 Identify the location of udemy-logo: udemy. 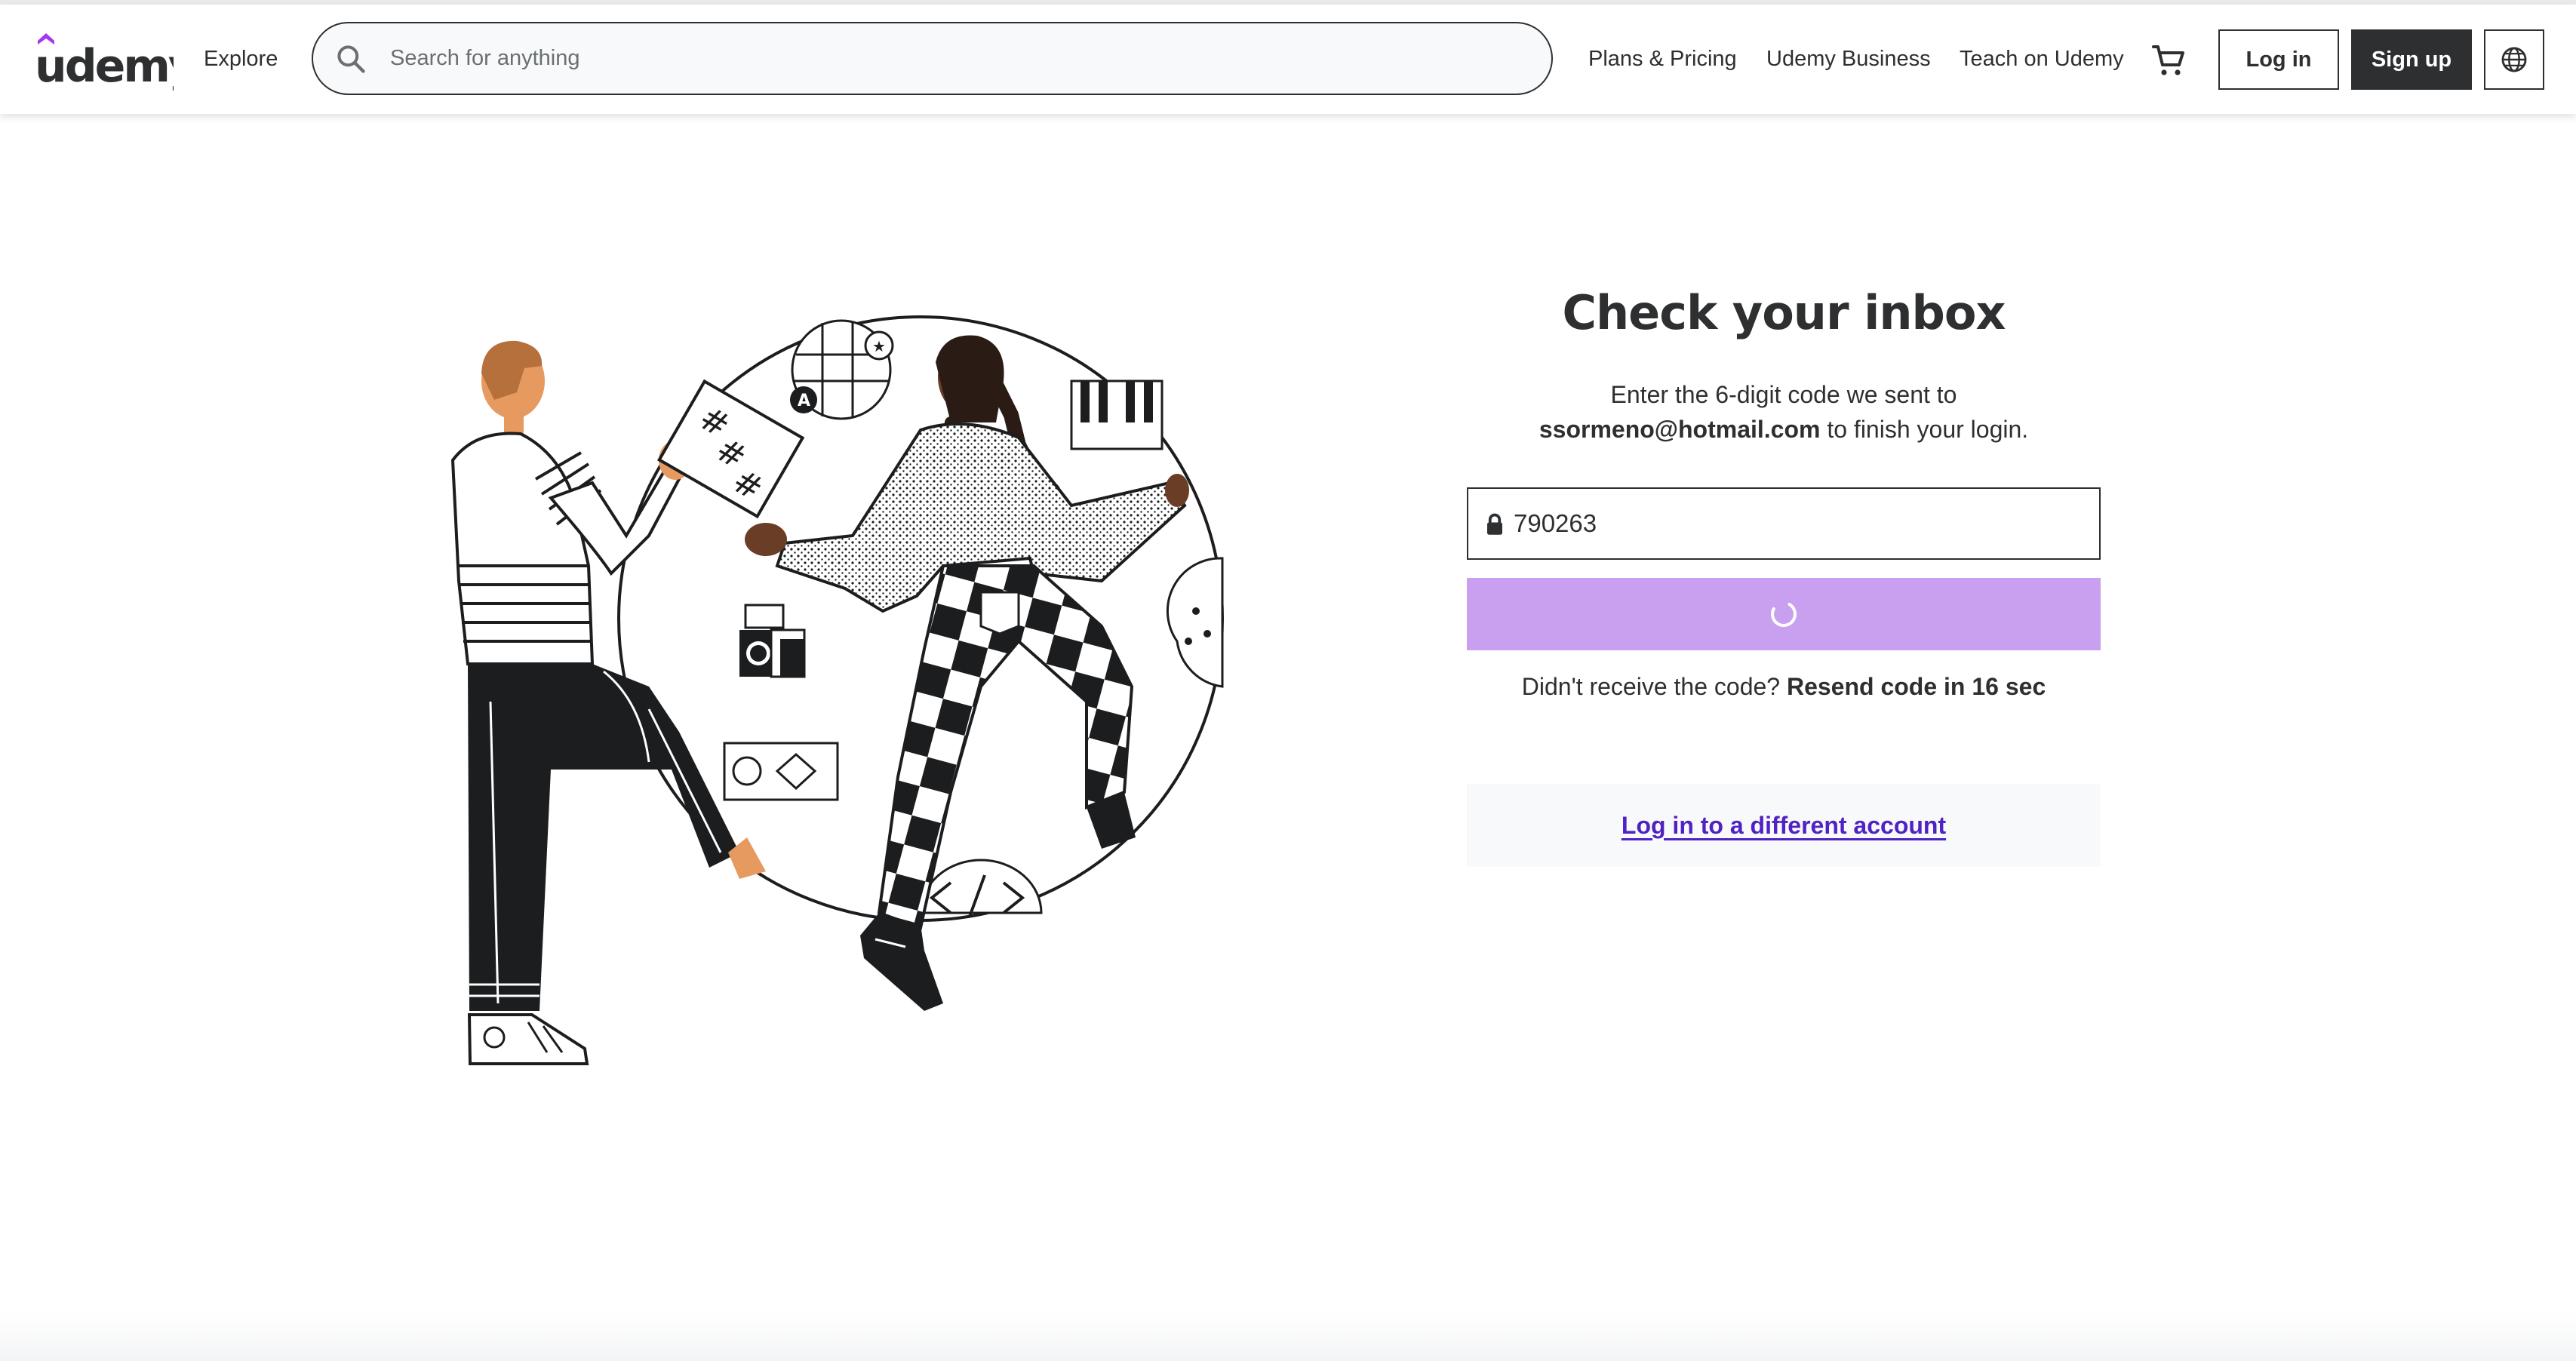
(104, 60).